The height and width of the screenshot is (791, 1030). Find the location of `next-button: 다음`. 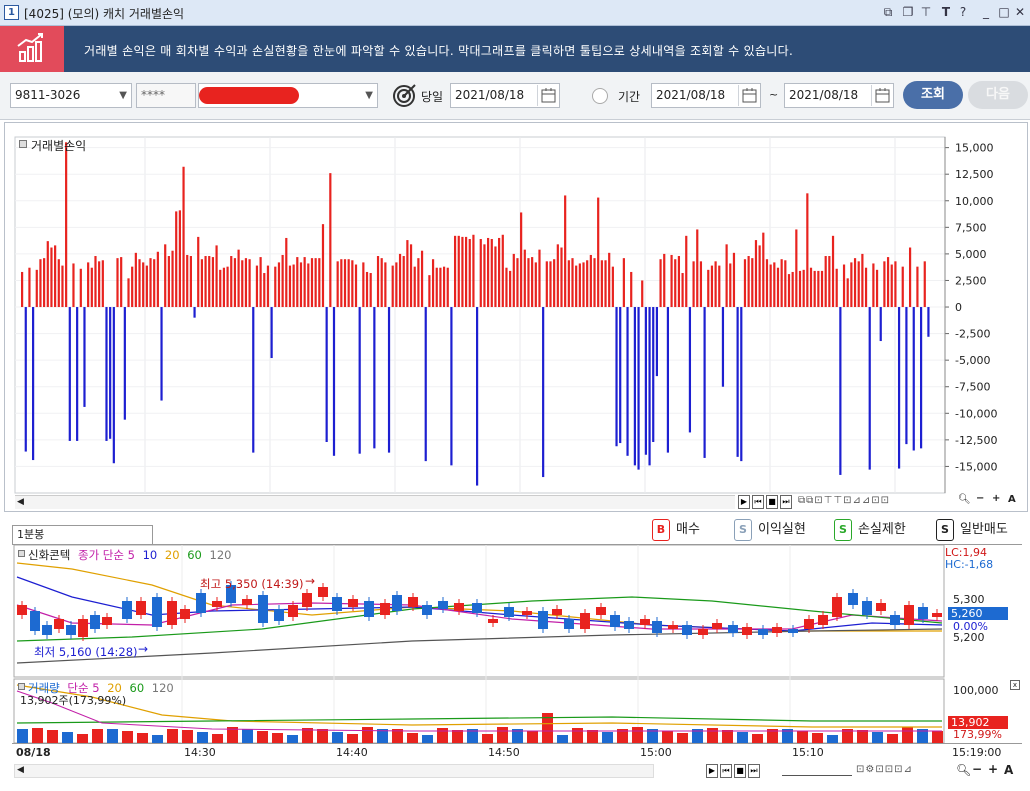

next-button: 다음 is located at coordinates (998, 95).